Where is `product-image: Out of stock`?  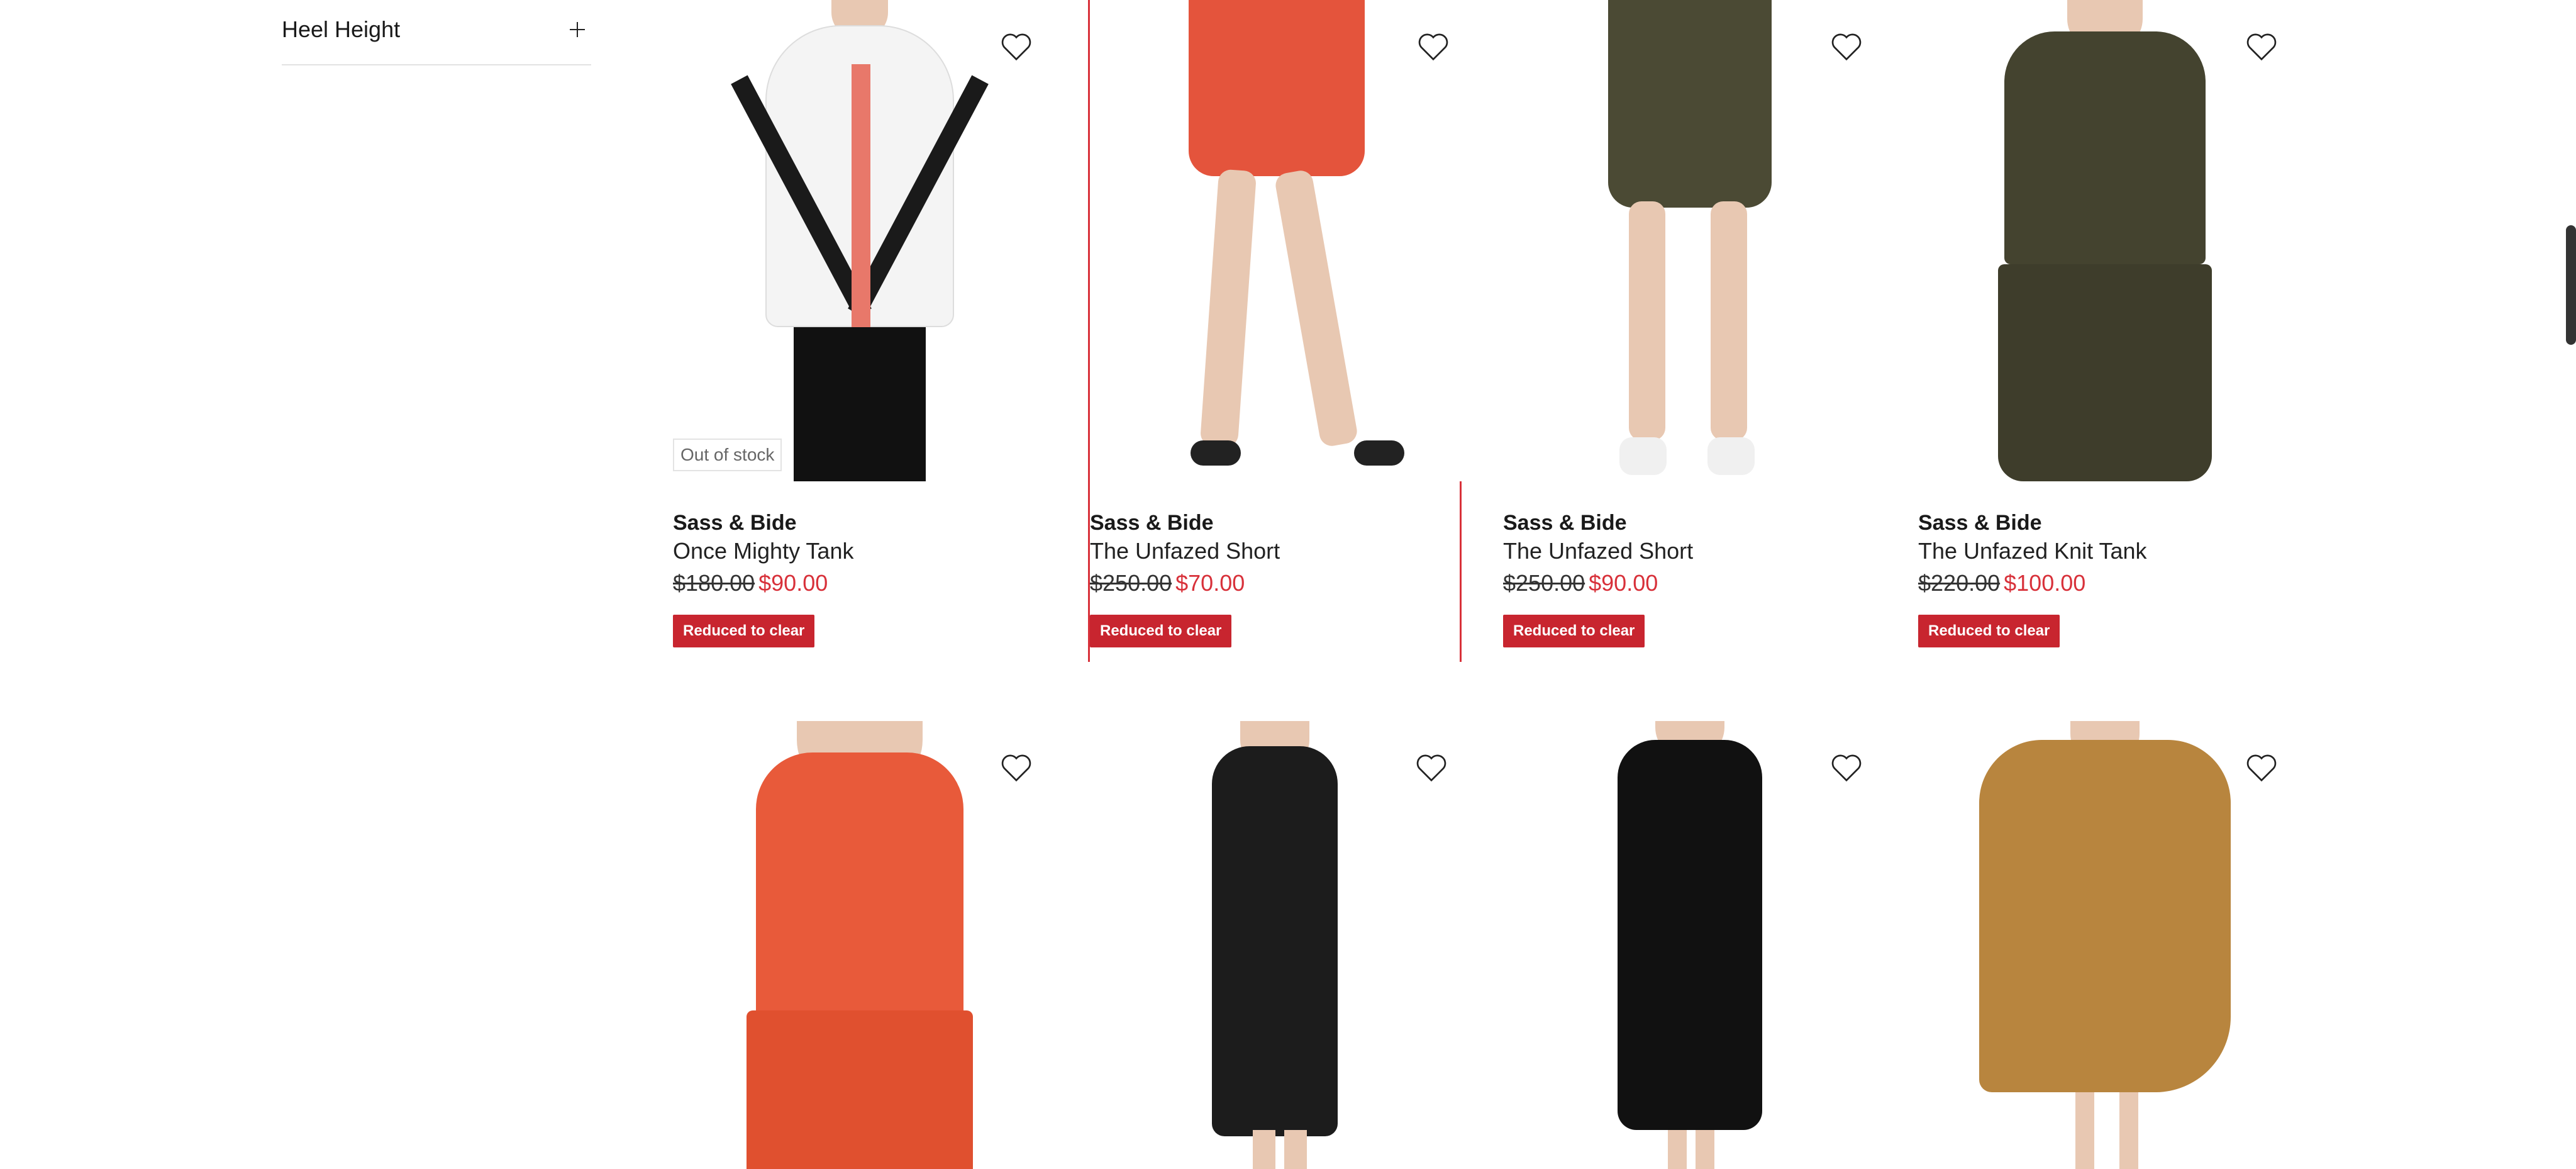
product-image: Out of stock is located at coordinates (859, 241).